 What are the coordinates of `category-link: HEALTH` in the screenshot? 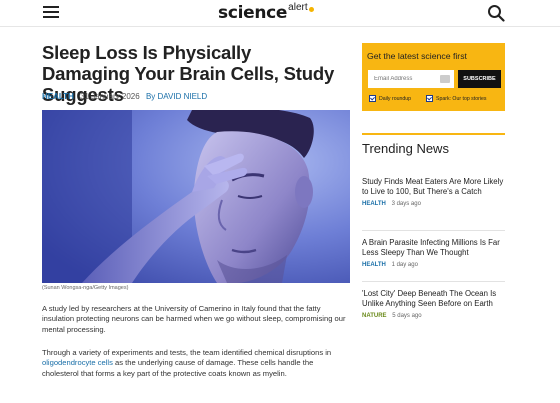 It's located at (58, 96).